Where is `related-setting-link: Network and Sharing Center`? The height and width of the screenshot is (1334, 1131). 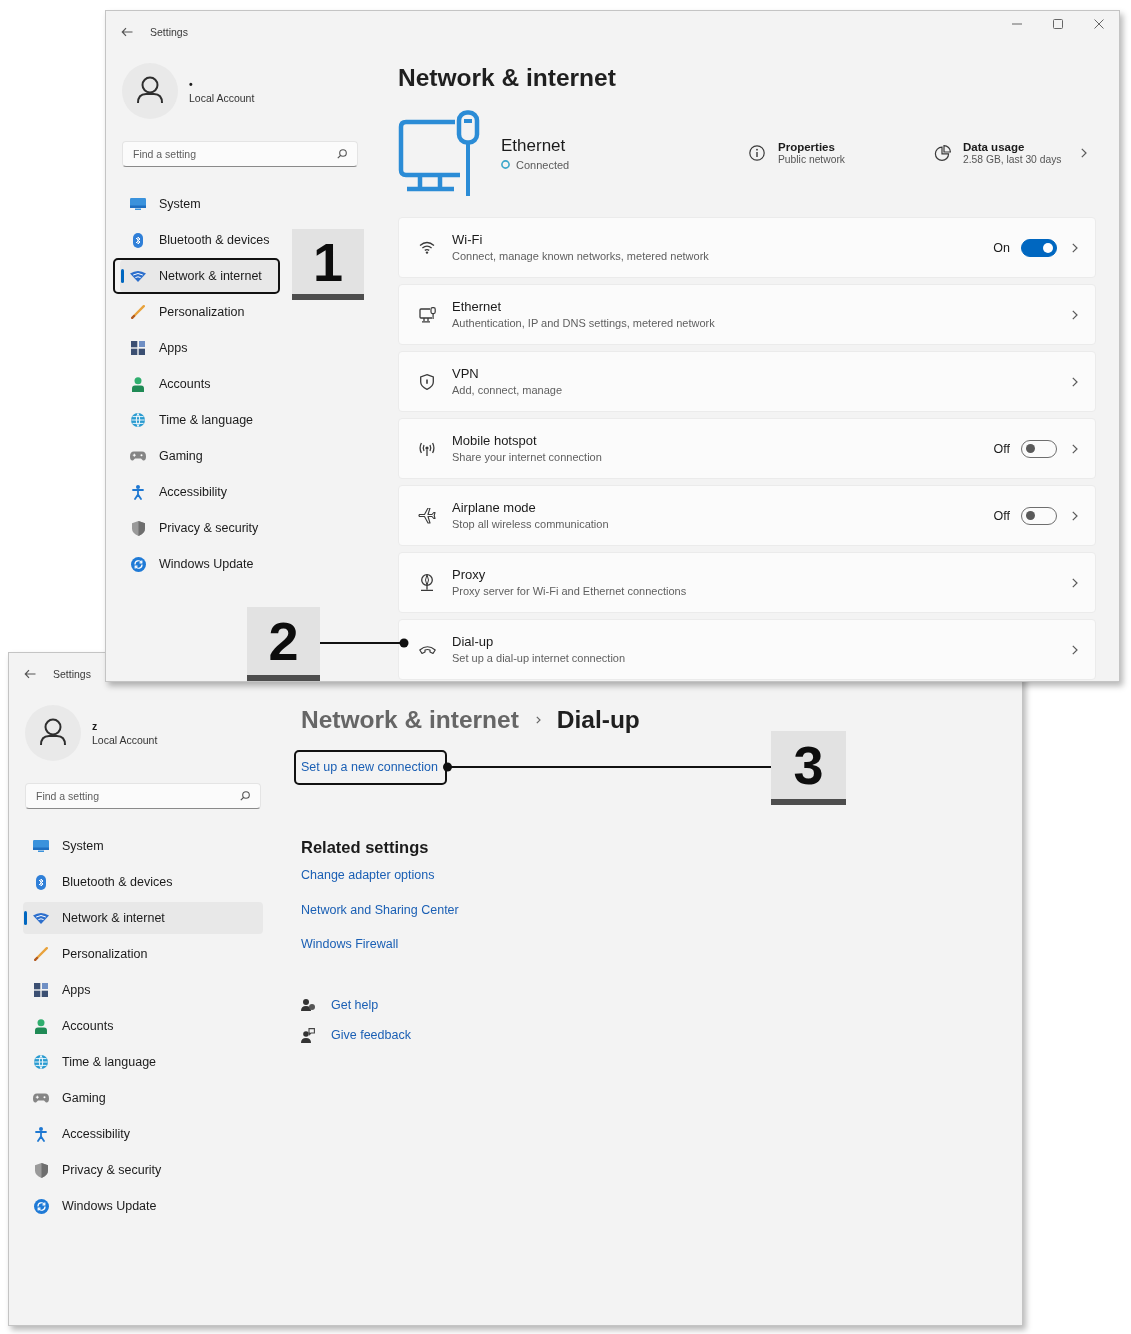 related-setting-link: Network and Sharing Center is located at coordinates (380, 909).